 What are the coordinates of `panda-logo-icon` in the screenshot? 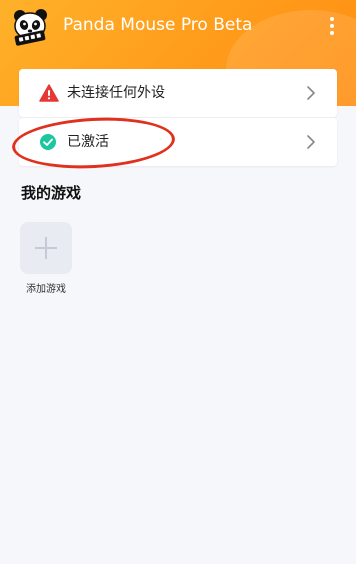 It's located at (30, 27).